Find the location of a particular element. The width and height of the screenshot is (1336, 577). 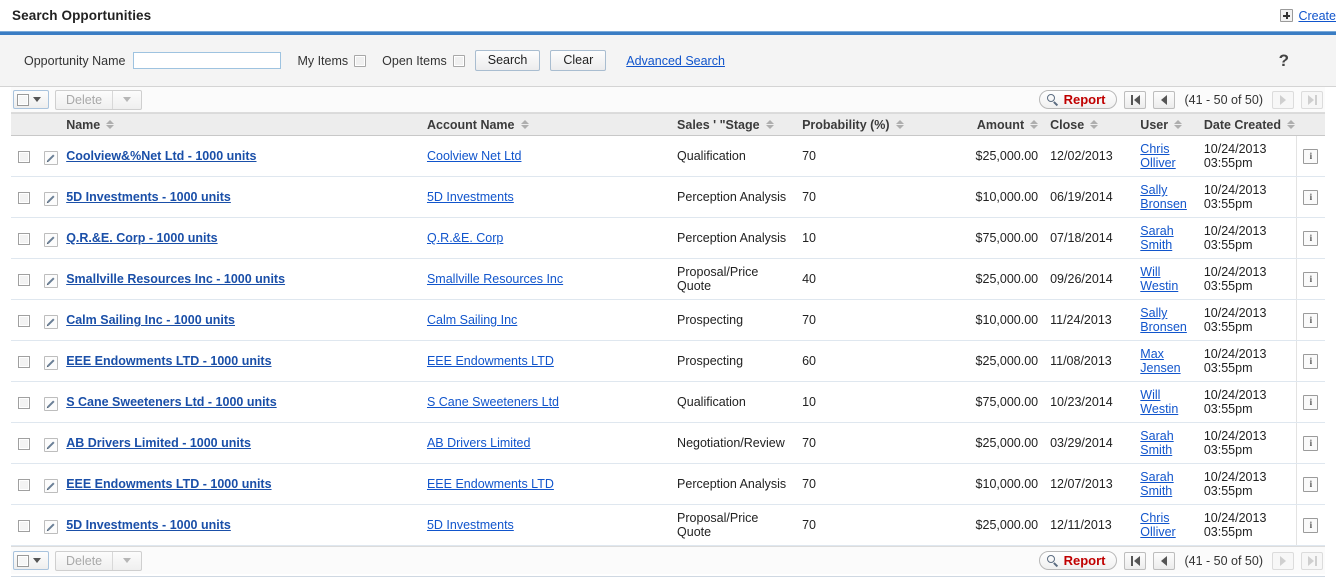

cell-name: 5D Investments - 1000 units is located at coordinates (240, 525).